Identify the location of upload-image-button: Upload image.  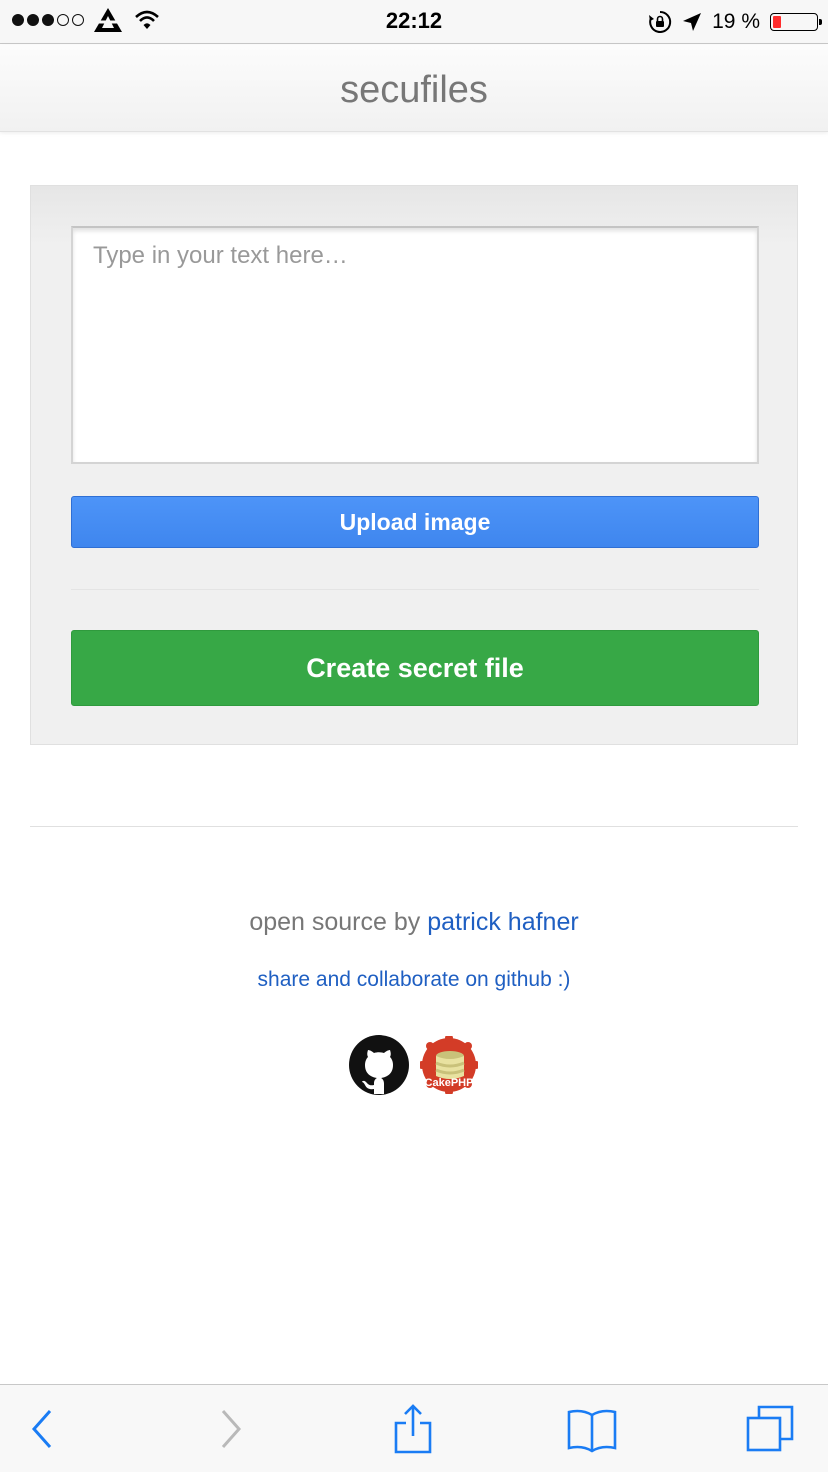
(415, 522).